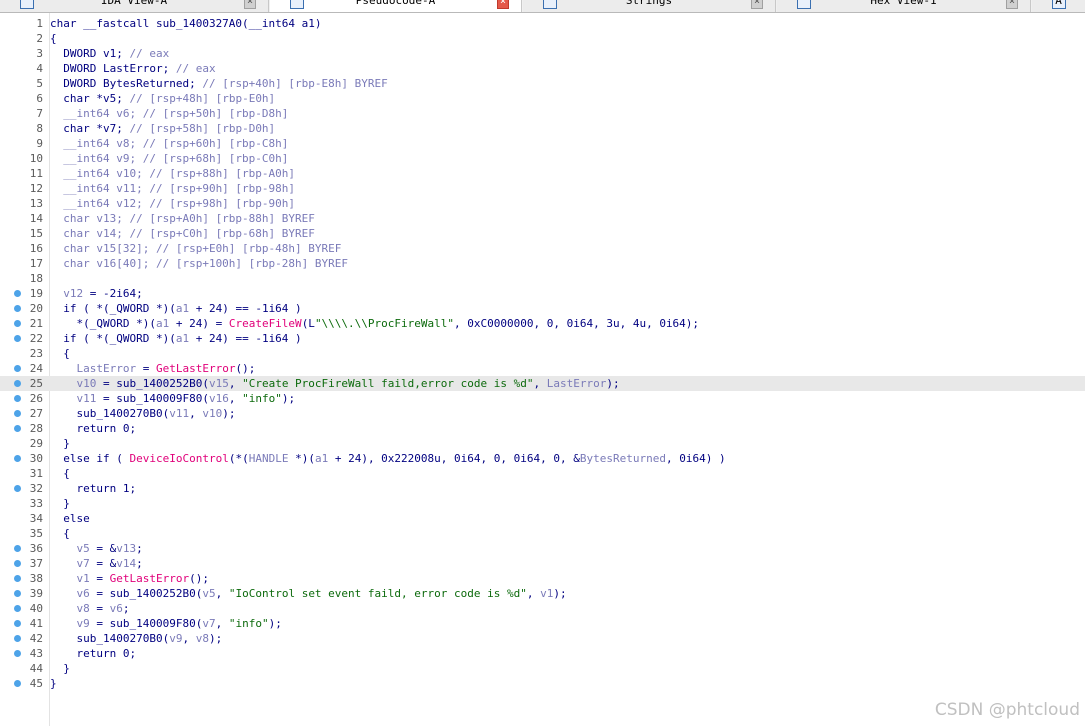 The height and width of the screenshot is (726, 1085). I want to click on code-line: 40 v8 = v6;, so click(542, 608).